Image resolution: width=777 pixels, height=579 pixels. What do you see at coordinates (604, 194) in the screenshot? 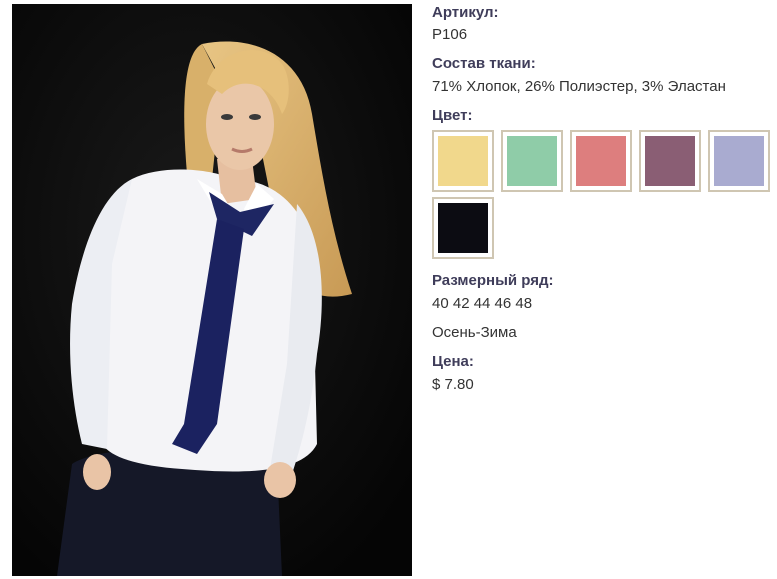
I see `color-swatches` at bounding box center [604, 194].